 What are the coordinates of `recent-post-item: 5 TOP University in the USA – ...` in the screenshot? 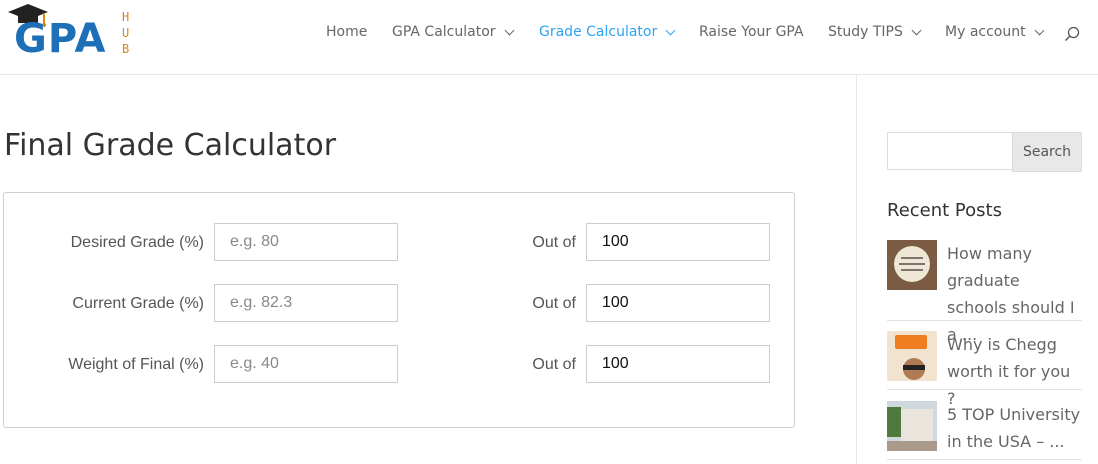 It's located at (984, 430).